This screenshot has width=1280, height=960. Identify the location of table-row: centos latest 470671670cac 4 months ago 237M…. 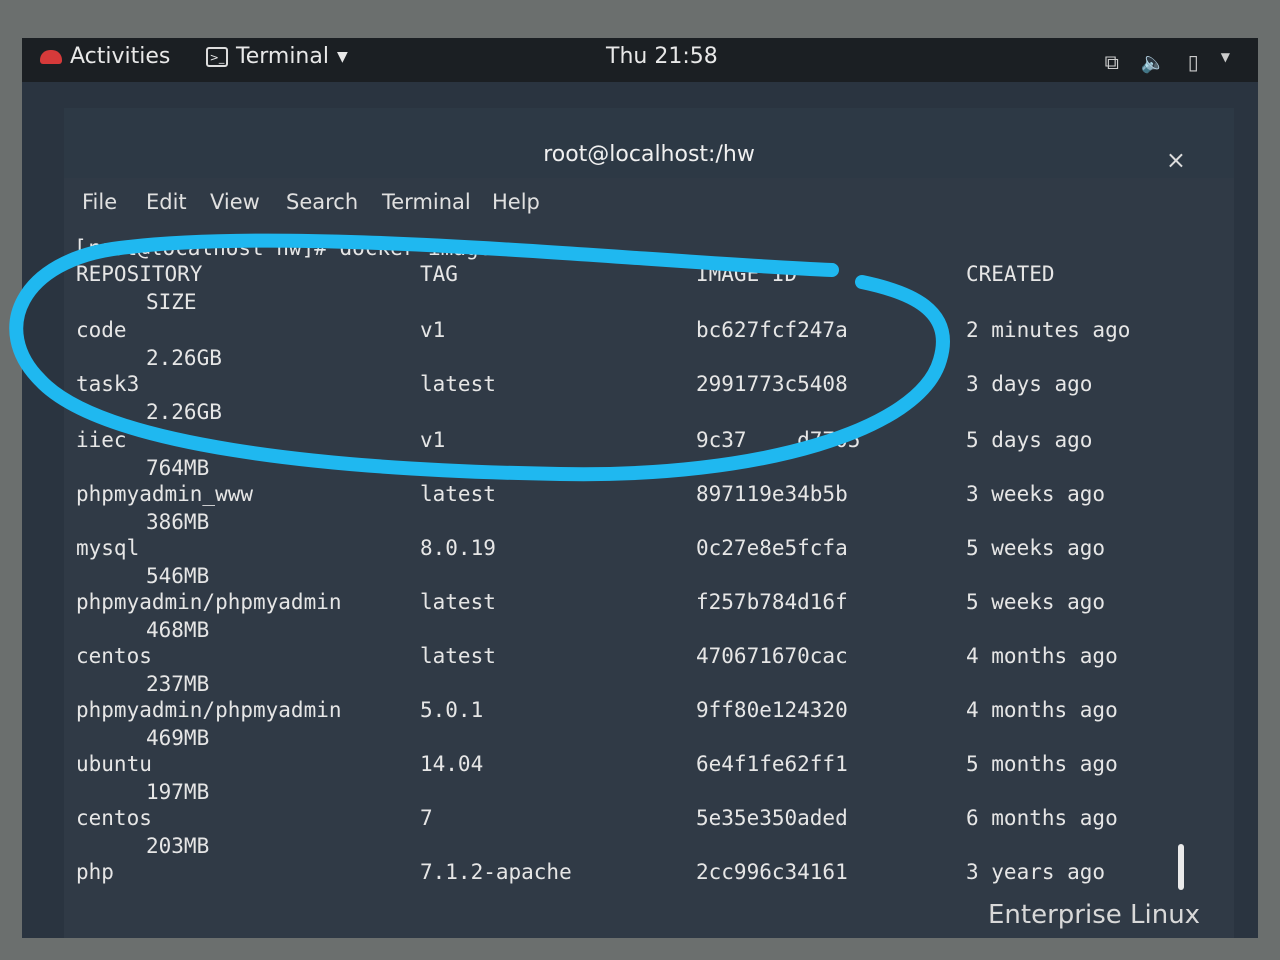
(649, 672).